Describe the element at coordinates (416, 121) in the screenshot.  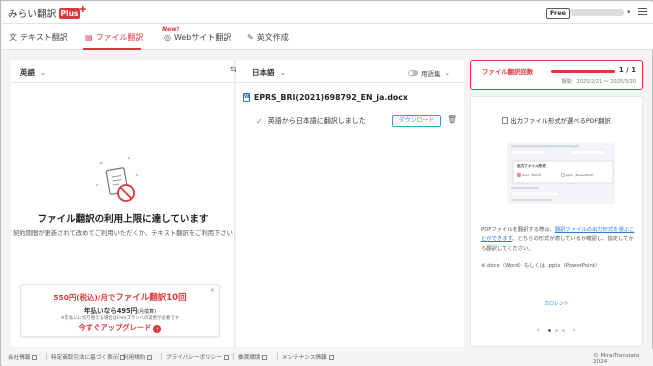
I see `download-button: ダウンロード` at that location.